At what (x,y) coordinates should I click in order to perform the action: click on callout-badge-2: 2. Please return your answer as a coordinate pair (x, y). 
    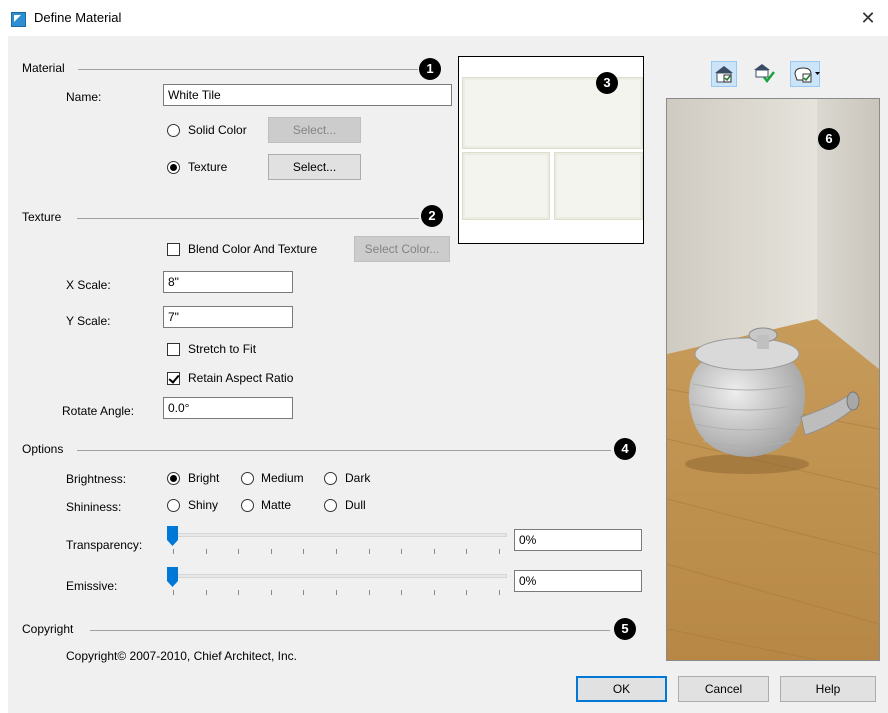
    Looking at the image, I should click on (432, 216).